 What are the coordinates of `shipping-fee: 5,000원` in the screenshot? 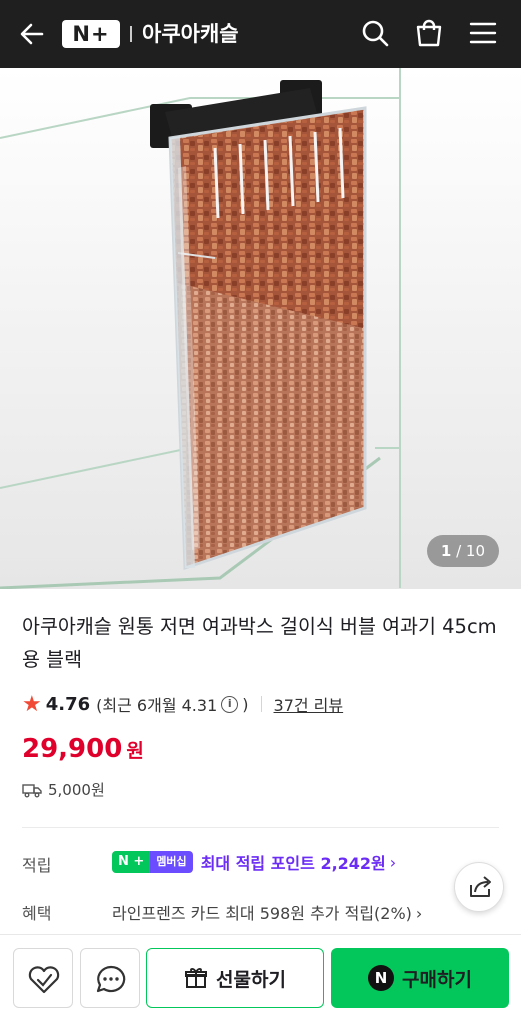 It's located at (76, 790).